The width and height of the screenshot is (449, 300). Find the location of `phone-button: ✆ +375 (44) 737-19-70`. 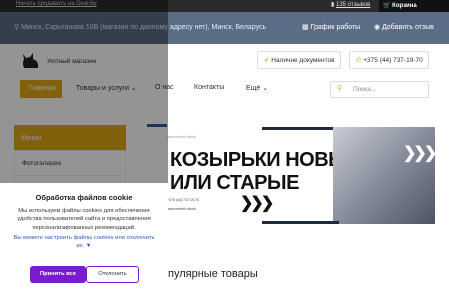

phone-button: ✆ +375 (44) 737-19-70 is located at coordinates (389, 60).